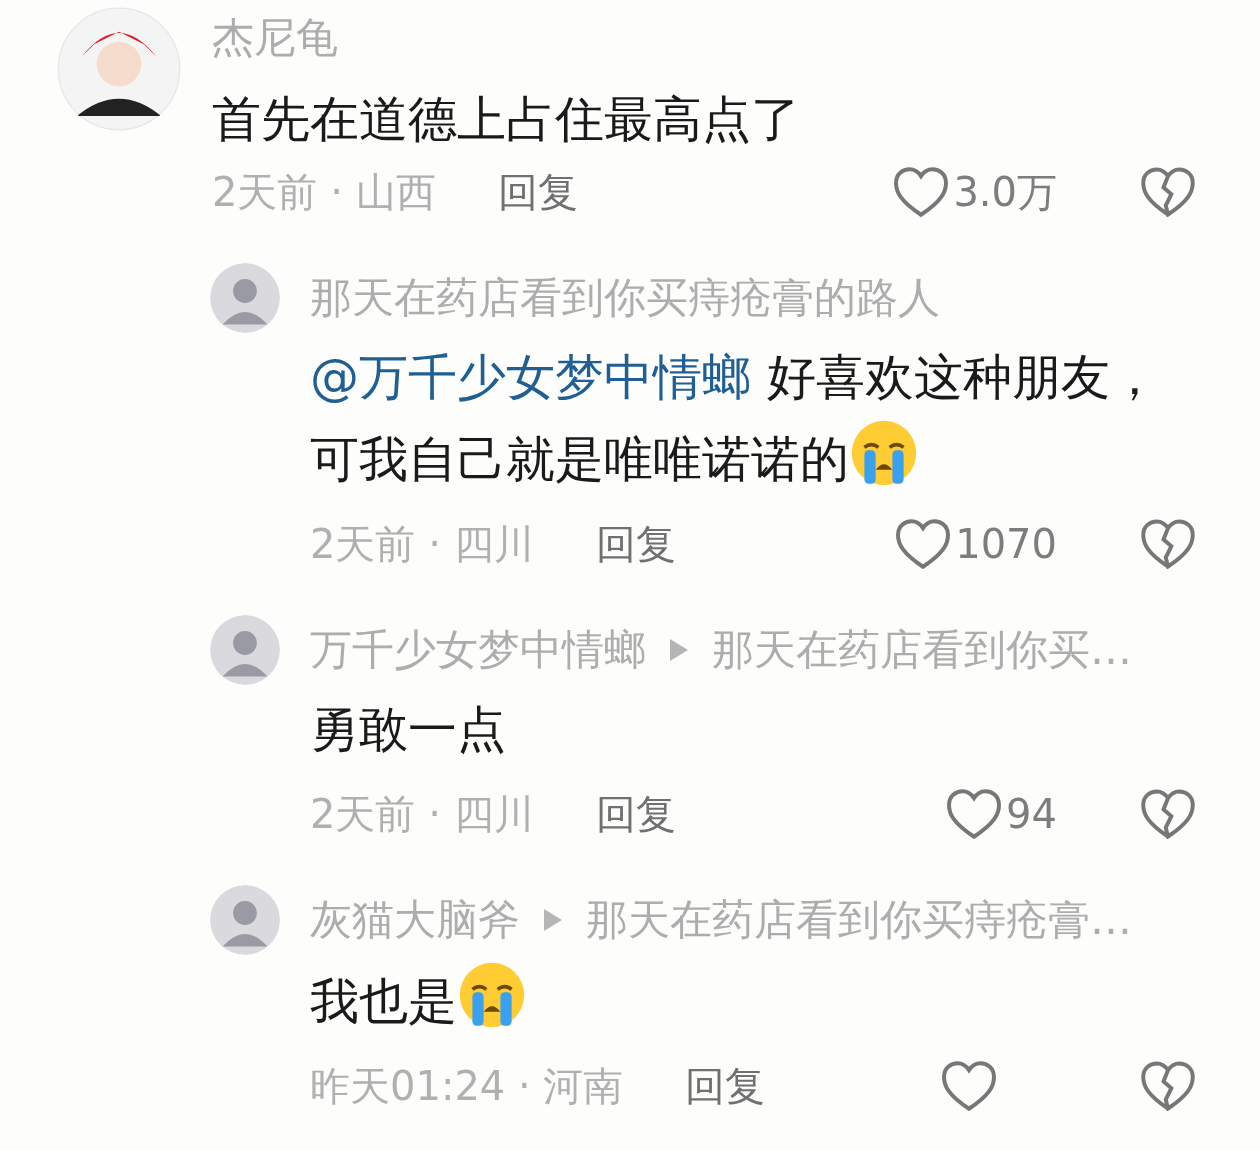  Describe the element at coordinates (1031, 814) in the screenshot. I see `like-count: 94` at that location.